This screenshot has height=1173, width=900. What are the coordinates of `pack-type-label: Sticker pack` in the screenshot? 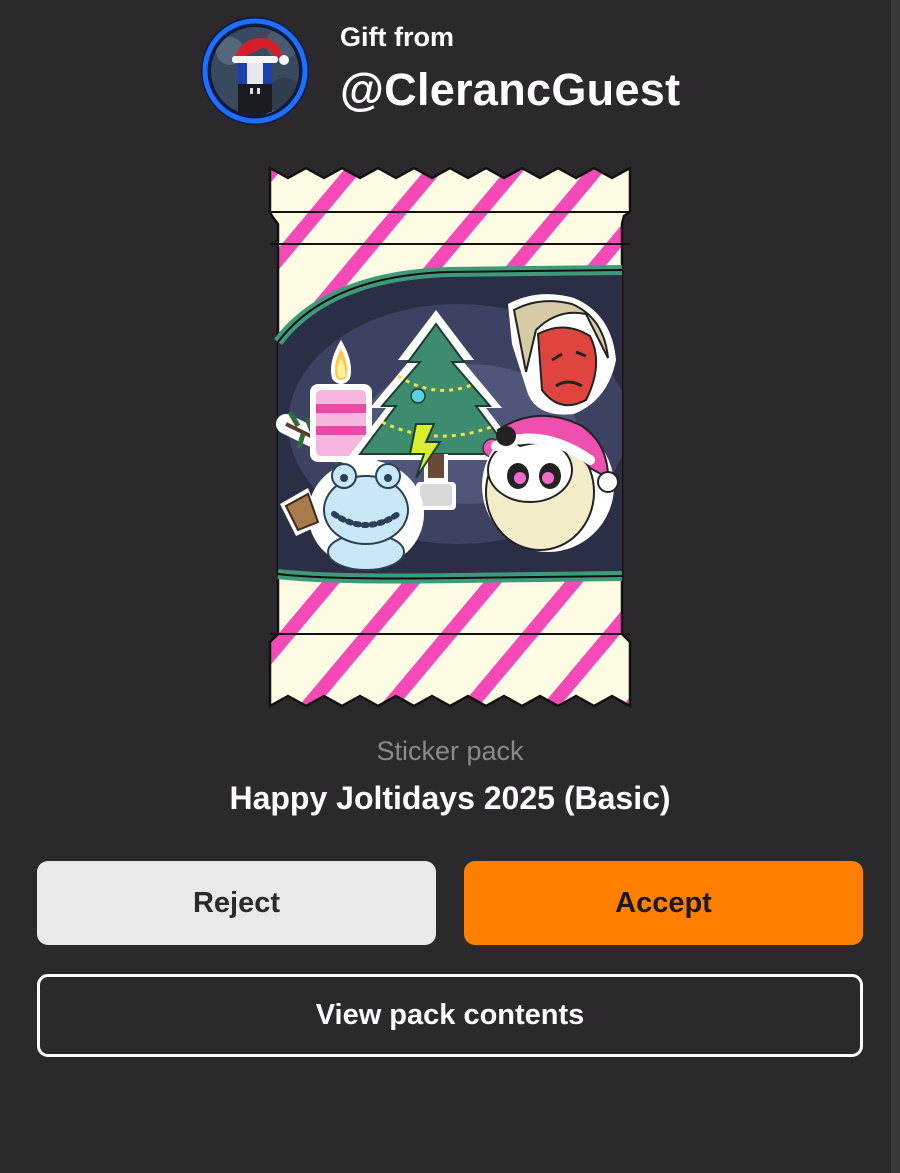 It's located at (450, 751).